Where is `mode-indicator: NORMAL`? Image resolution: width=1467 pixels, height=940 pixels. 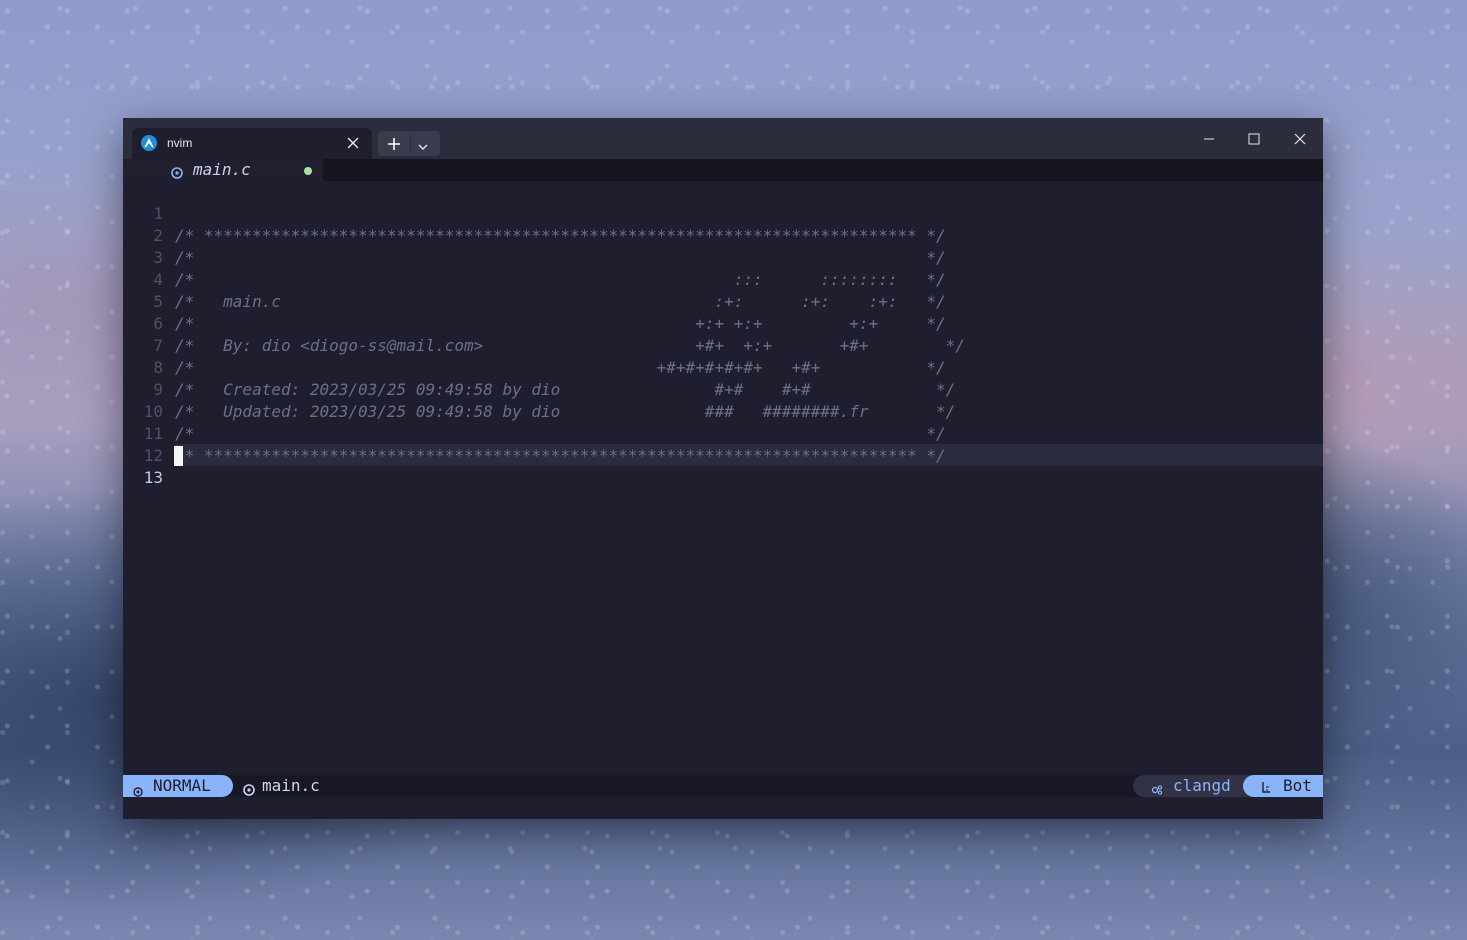
mode-indicator: NORMAL is located at coordinates (178, 786).